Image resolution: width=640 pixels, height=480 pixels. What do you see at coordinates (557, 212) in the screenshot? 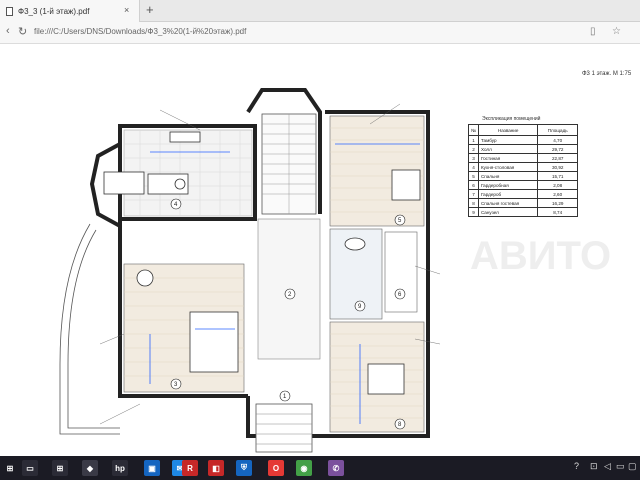
I see `room-area-cell: 8,74` at bounding box center [557, 212].